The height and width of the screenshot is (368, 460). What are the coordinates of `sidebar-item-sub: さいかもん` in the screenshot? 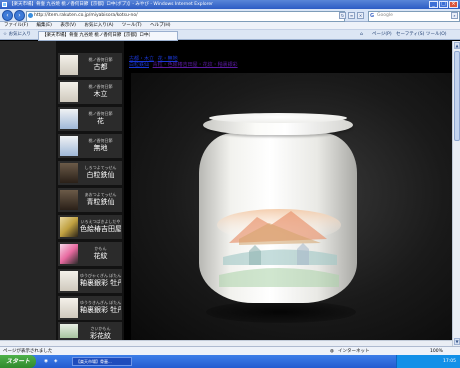 It's located at (100, 328).